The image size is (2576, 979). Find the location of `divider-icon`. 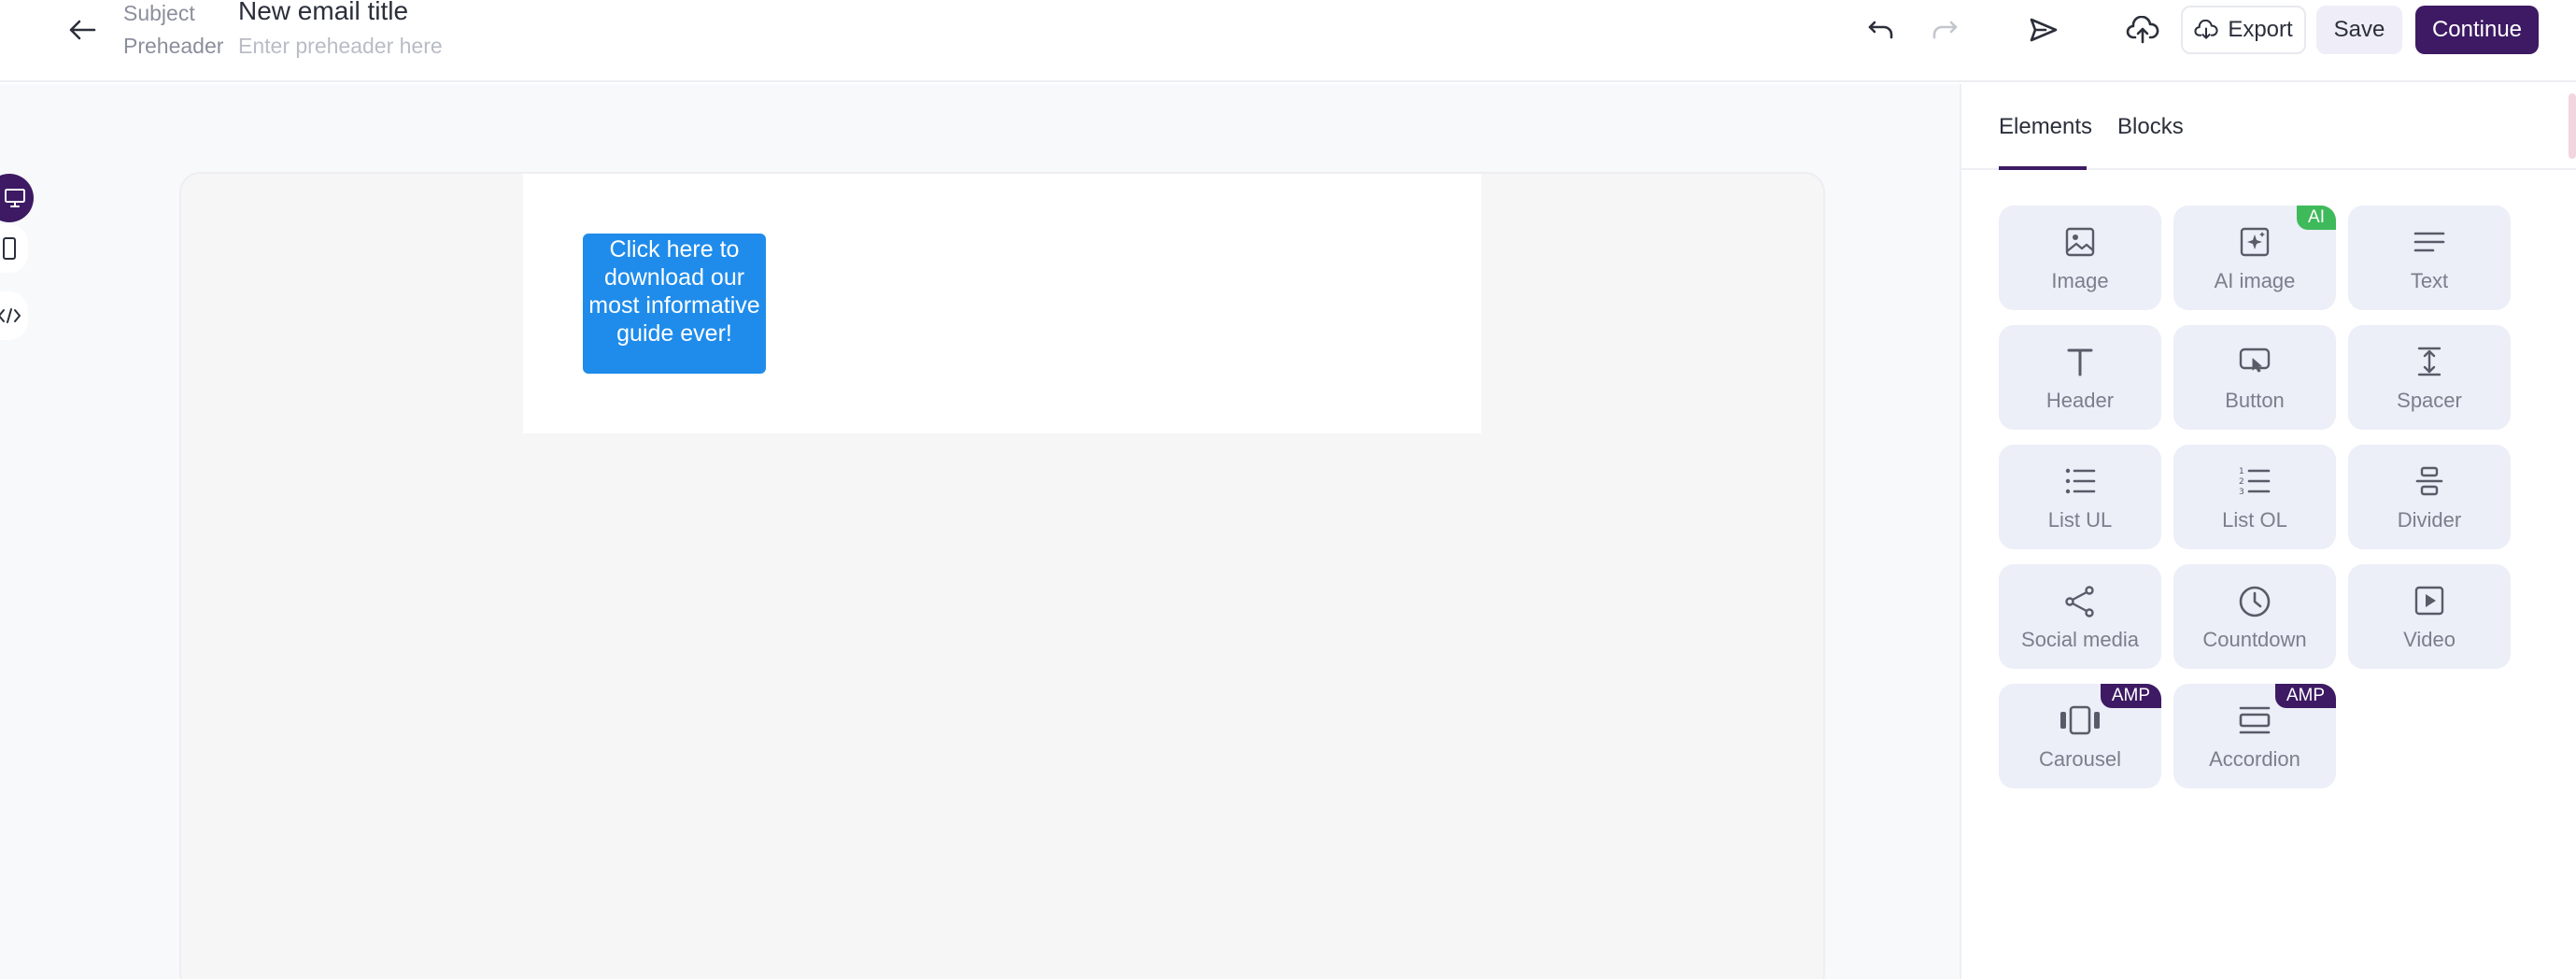

divider-icon is located at coordinates (2429, 481).